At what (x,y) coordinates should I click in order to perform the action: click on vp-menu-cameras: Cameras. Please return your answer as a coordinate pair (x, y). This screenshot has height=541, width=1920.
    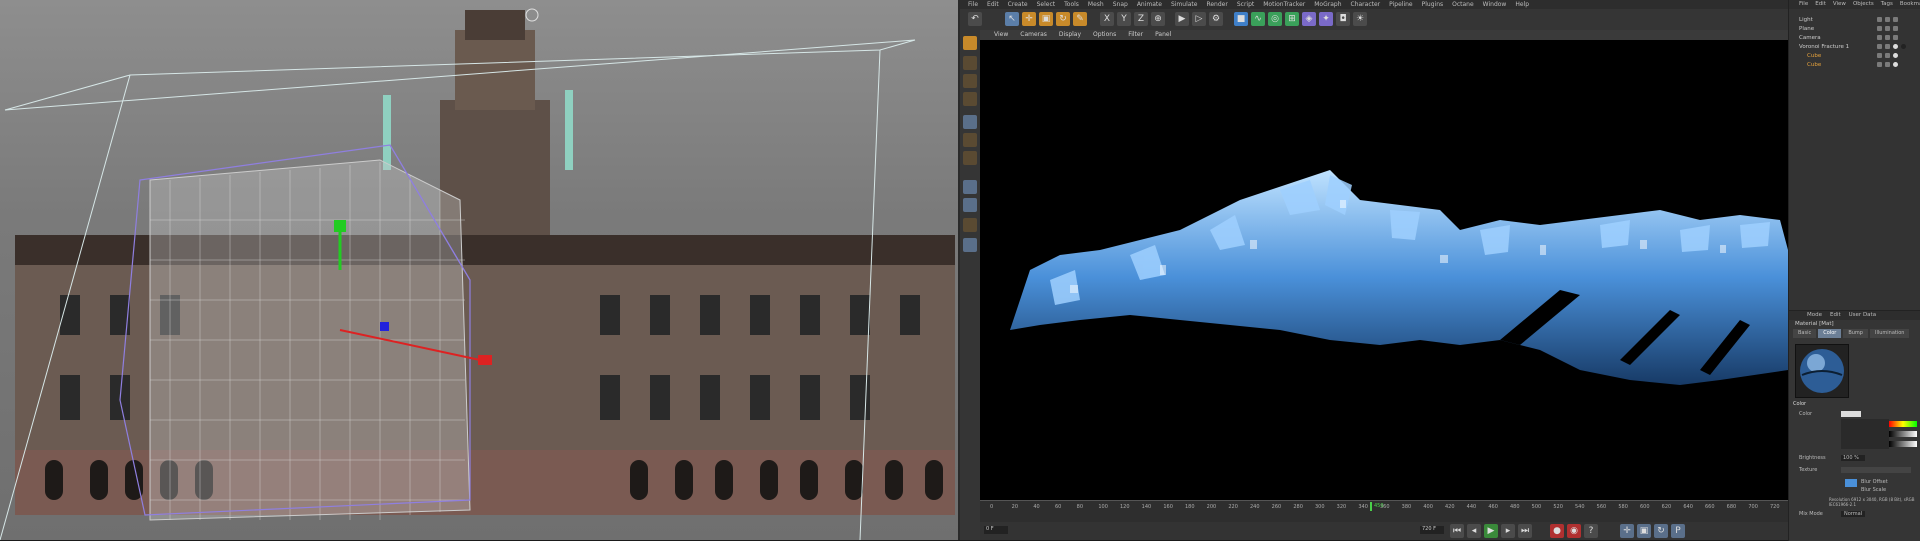
    Looking at the image, I should click on (1033, 35).